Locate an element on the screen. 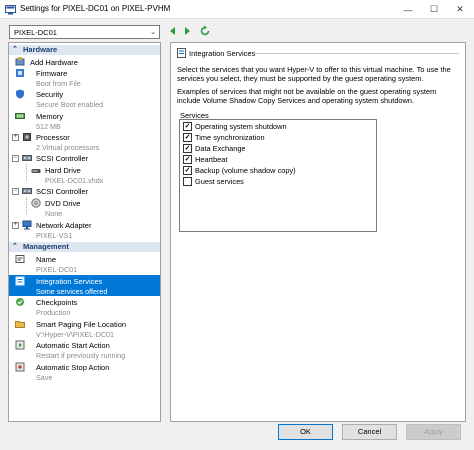 Image resolution: width=474 pixels, height=450 pixels. chevron-down-icon: ⌄ is located at coordinates (153, 32).